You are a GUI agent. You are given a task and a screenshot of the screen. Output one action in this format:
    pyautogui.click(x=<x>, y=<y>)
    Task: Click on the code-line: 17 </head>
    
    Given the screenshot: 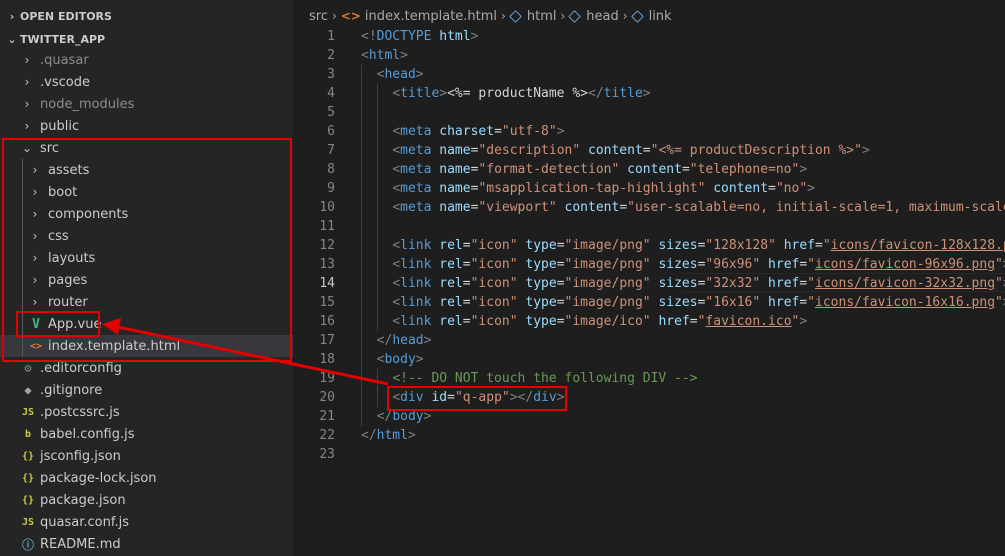 What is the action you would take?
    pyautogui.click(x=649, y=340)
    